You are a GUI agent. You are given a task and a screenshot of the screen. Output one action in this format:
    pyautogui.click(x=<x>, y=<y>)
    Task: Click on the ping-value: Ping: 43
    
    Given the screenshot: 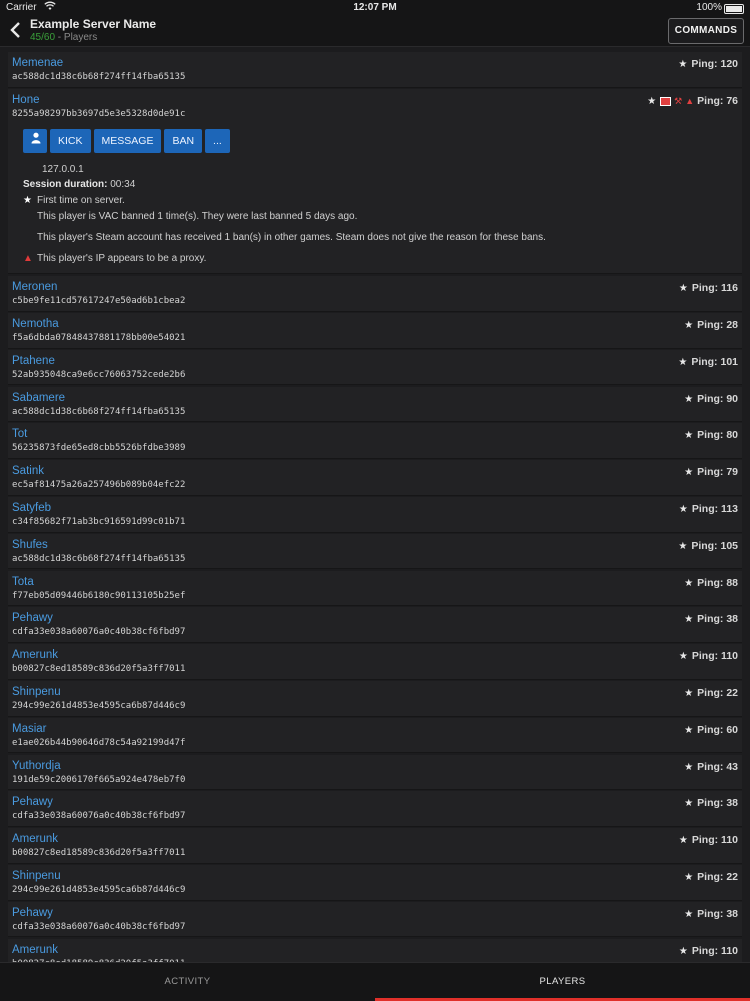 What is the action you would take?
    pyautogui.click(x=717, y=766)
    